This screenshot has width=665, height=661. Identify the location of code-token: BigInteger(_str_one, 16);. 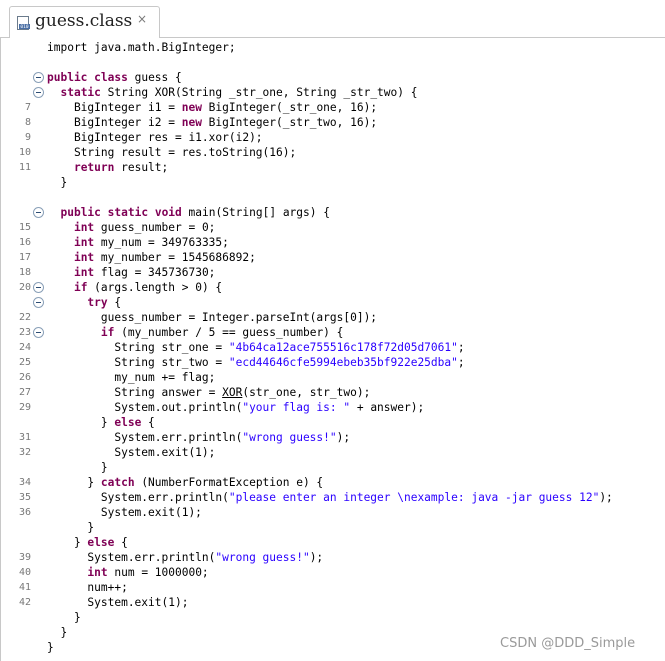
(289, 107).